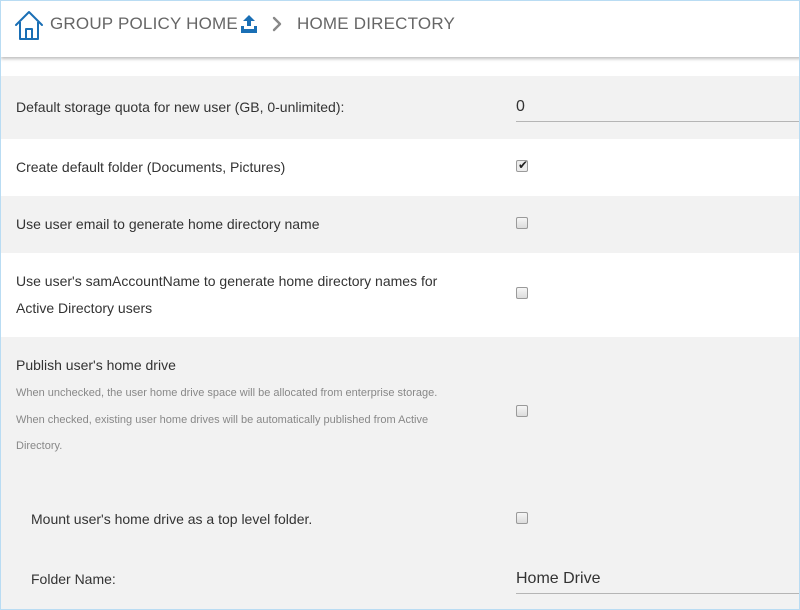 The height and width of the screenshot is (610, 800). What do you see at coordinates (657, 579) in the screenshot?
I see `folder-name-input` at bounding box center [657, 579].